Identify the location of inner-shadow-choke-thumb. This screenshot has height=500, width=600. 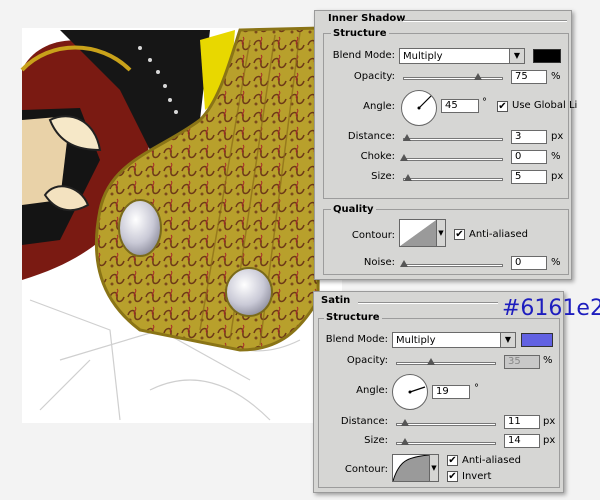
(404, 157).